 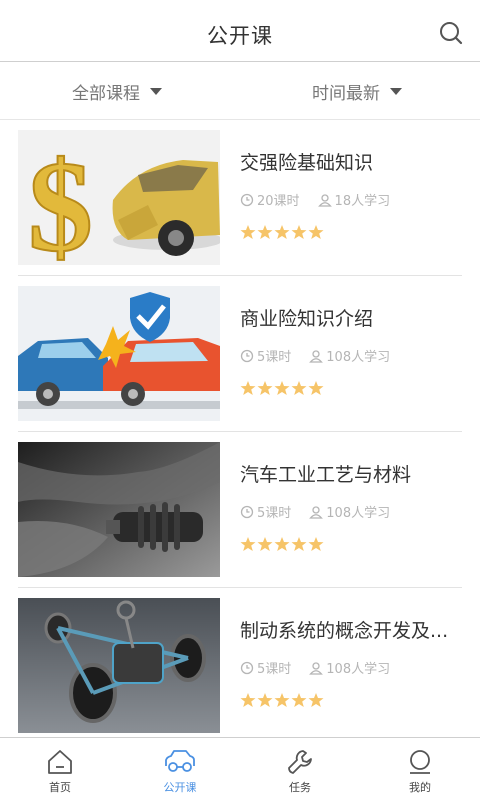 What do you see at coordinates (307, 163) in the screenshot?
I see `course-title: 交强险基础知识` at bounding box center [307, 163].